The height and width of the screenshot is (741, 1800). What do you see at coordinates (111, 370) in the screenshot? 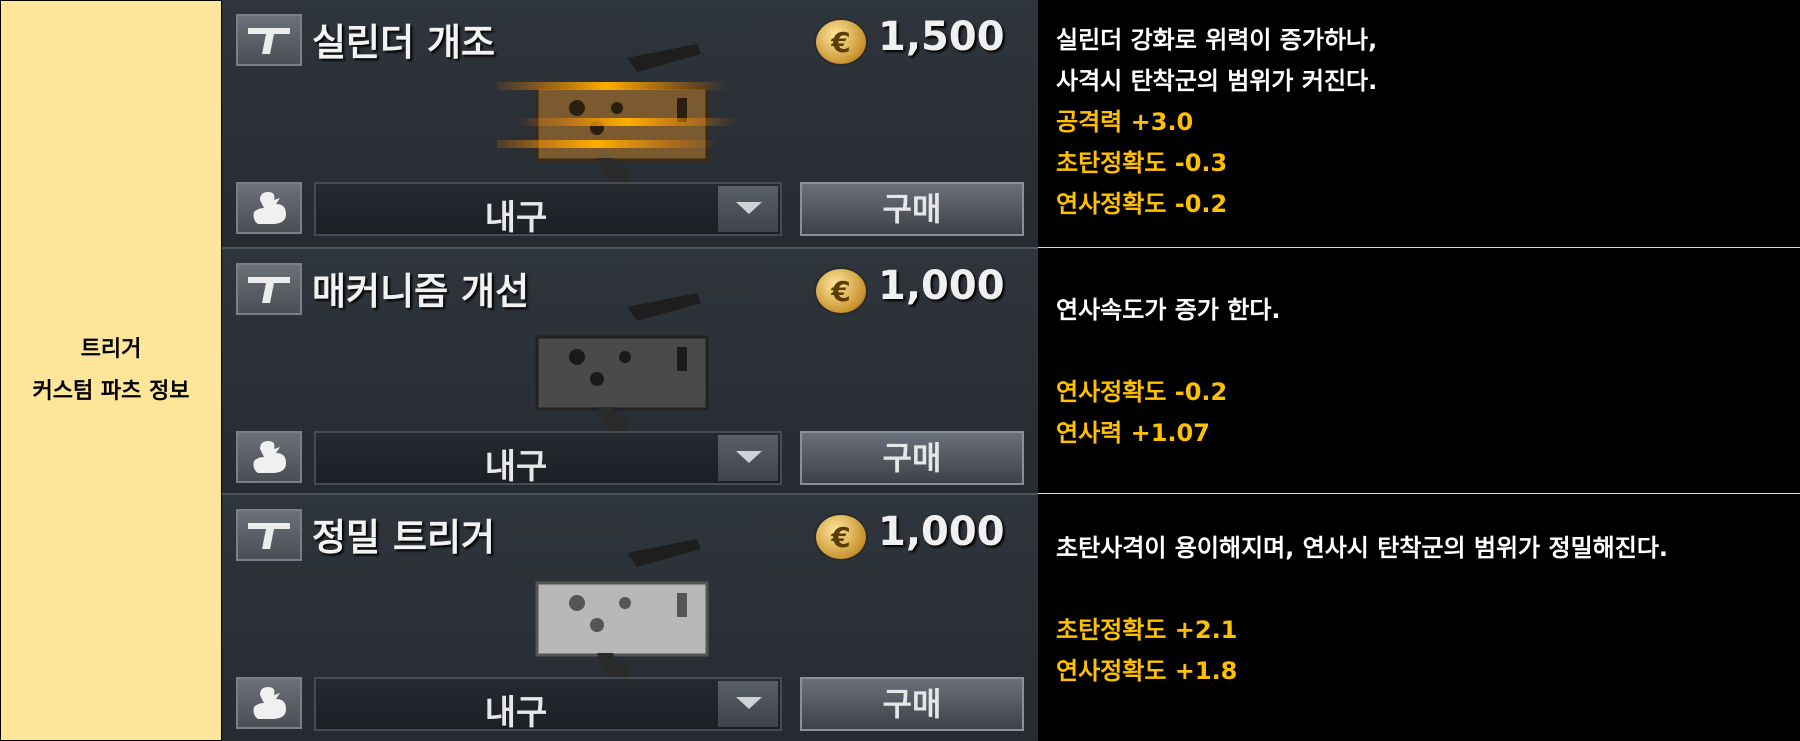
I see `category-label: 트리거 커스텀 파츠 정보` at bounding box center [111, 370].